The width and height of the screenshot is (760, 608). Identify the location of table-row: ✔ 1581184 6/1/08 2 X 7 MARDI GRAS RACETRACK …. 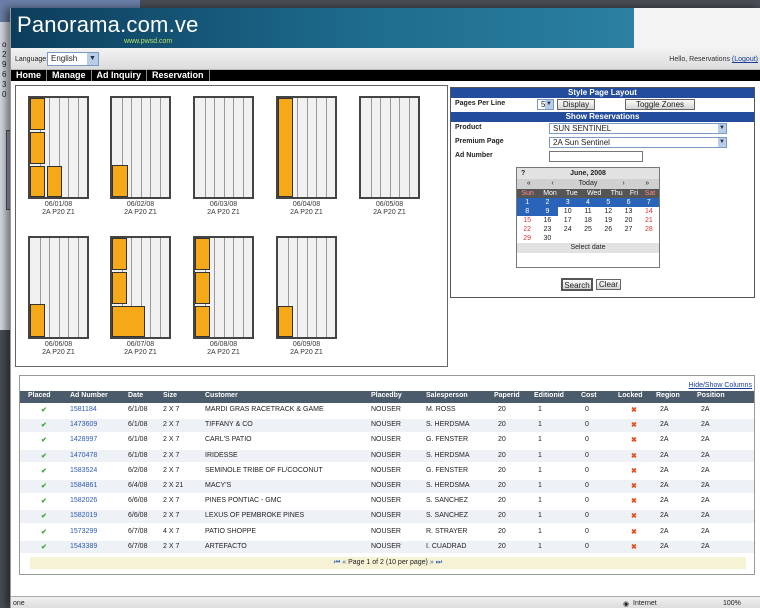
(387, 410).